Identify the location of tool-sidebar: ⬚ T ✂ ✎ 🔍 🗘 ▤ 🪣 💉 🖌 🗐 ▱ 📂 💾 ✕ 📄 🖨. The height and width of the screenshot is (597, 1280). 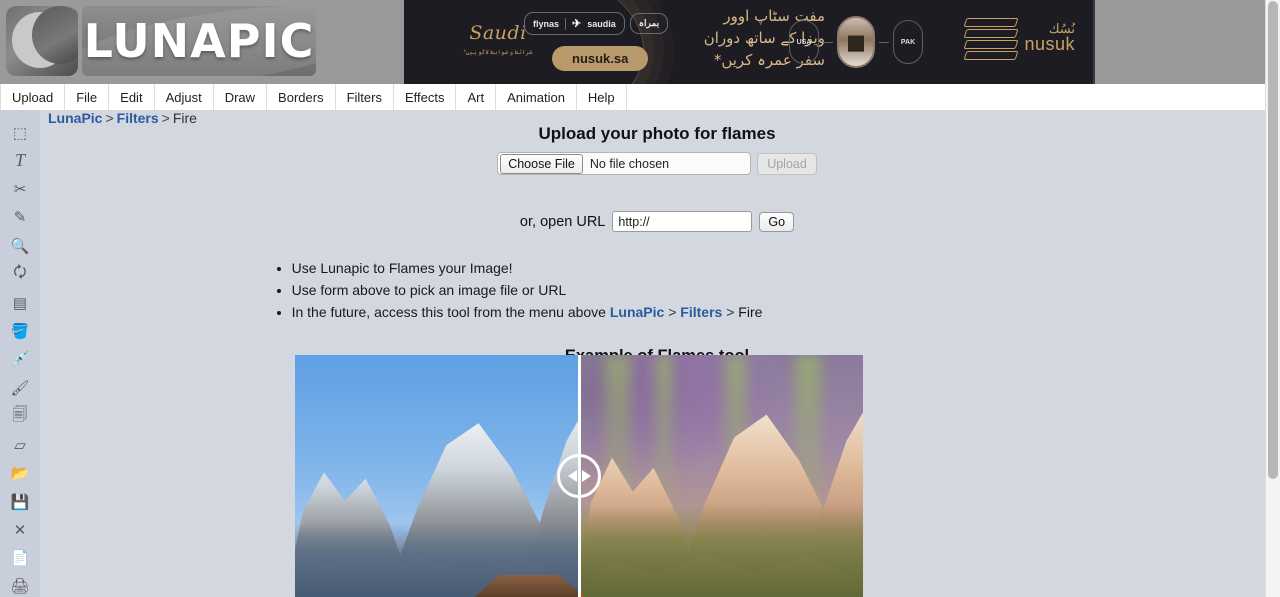
(20, 353).